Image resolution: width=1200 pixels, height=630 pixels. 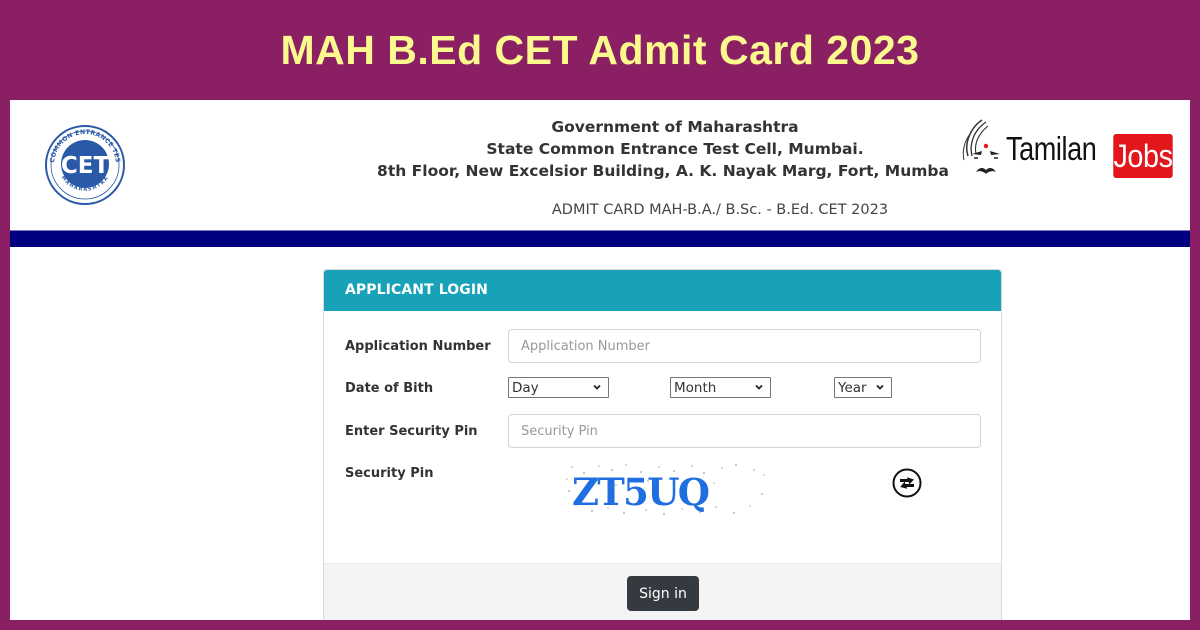 What do you see at coordinates (600, 238) in the screenshot?
I see `header-divider-bar` at bounding box center [600, 238].